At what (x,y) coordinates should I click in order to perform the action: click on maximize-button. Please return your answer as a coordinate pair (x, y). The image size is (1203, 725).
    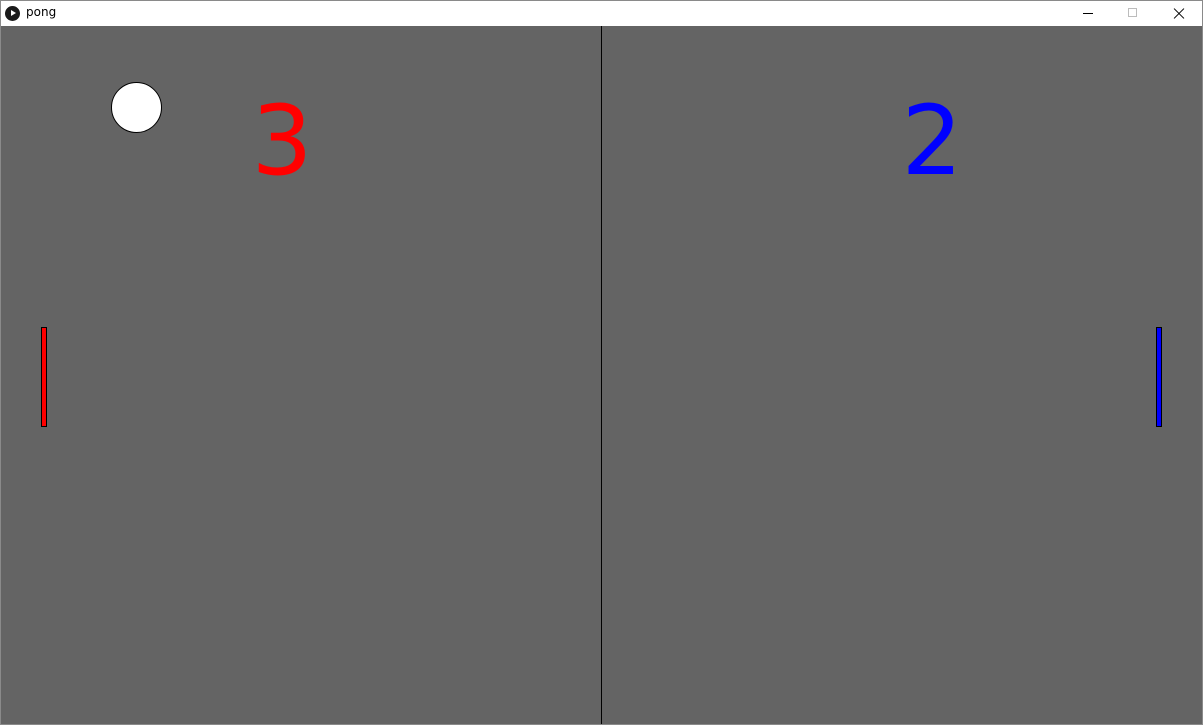
    Looking at the image, I should click on (1132, 13).